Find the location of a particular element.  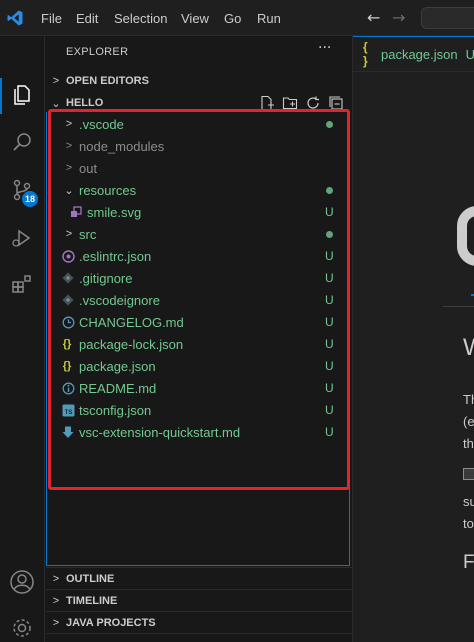

tab-package-json: { } package.json U is located at coordinates (413, 53).